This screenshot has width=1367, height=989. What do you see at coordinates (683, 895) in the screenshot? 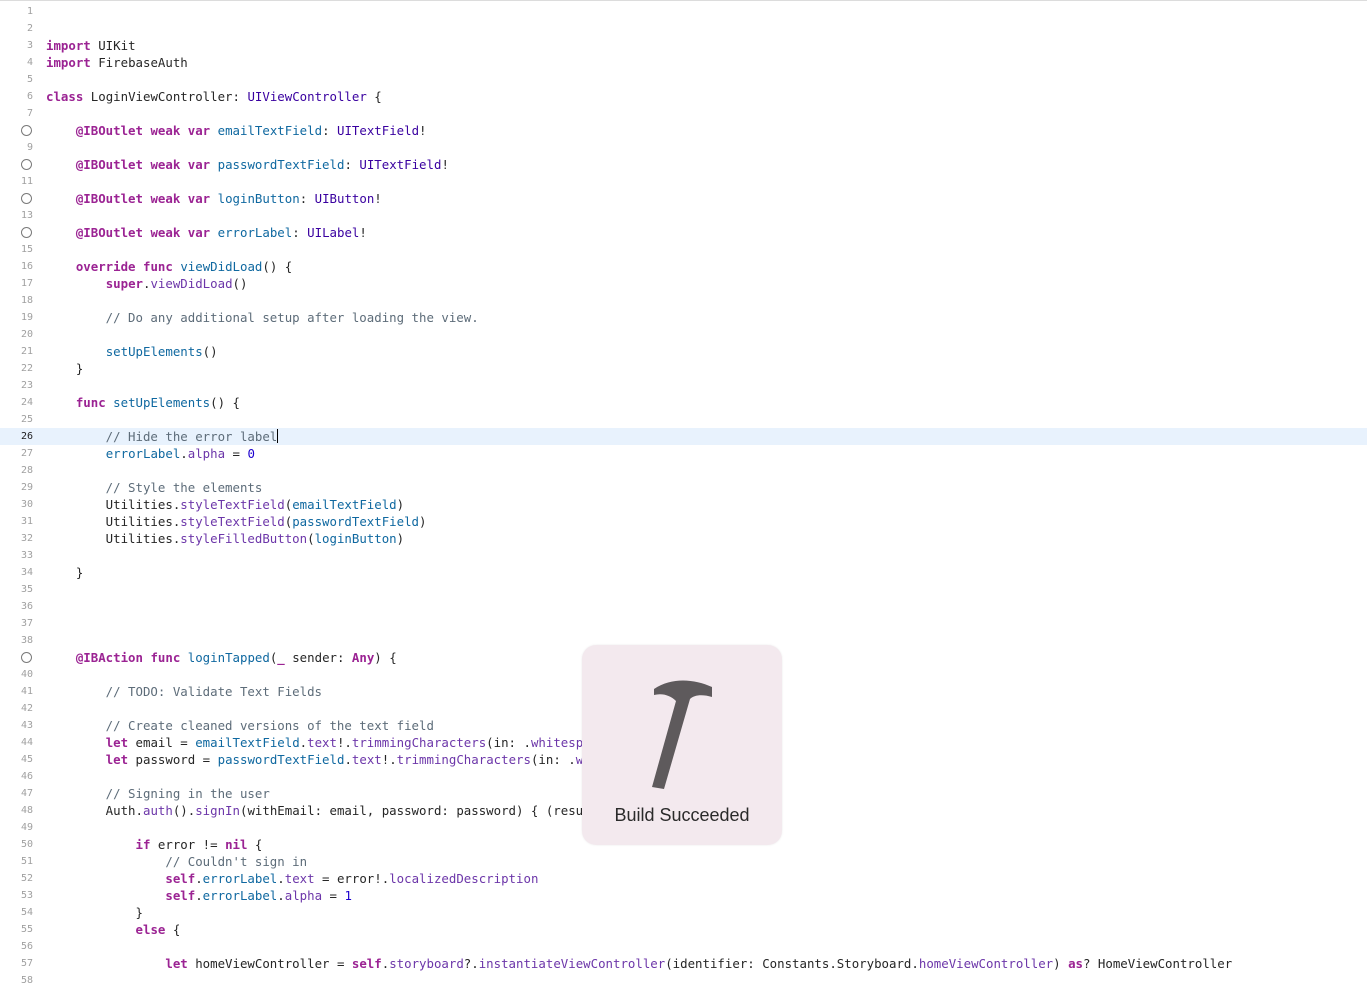
I see `code-line: 53 self.errorLabel.alpha = 1` at bounding box center [683, 895].